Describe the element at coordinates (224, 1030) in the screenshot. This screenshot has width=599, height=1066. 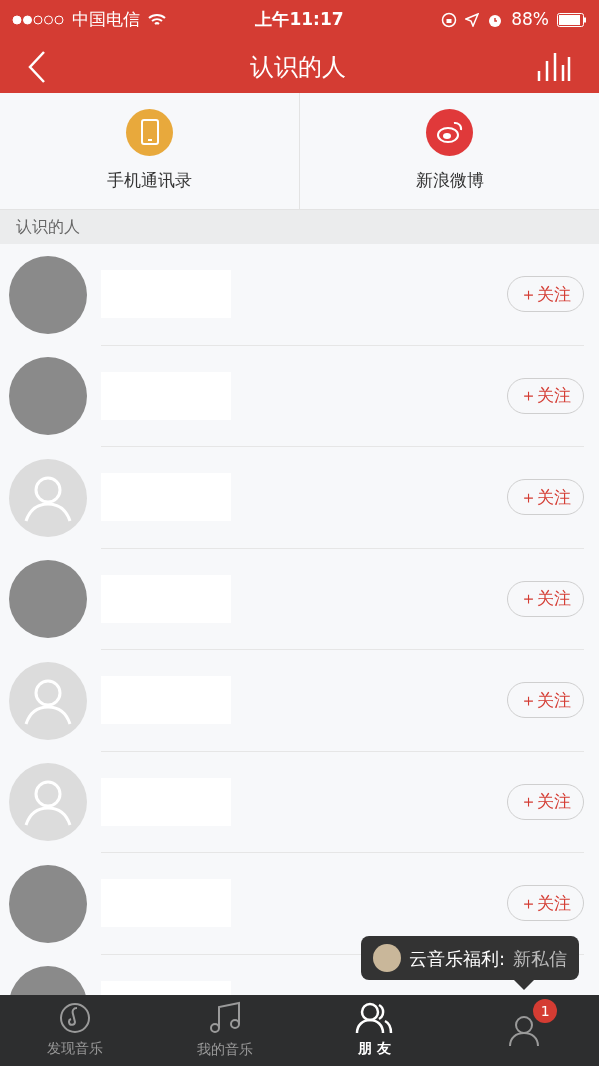
I see `tab-bar-item: 我的音乐` at that location.